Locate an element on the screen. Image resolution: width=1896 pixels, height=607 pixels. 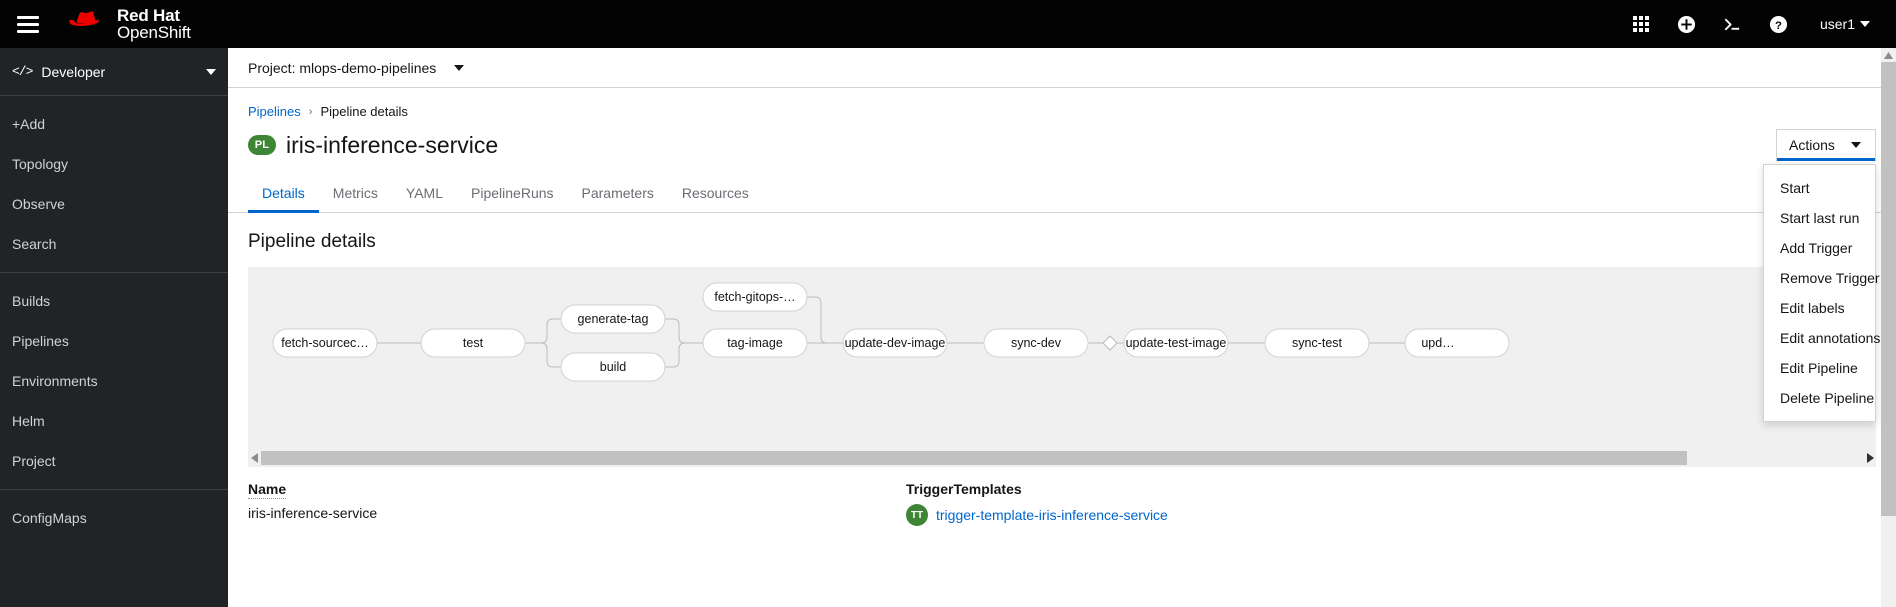
scroll-up-arrow-icon is located at coordinates (1888, 55).